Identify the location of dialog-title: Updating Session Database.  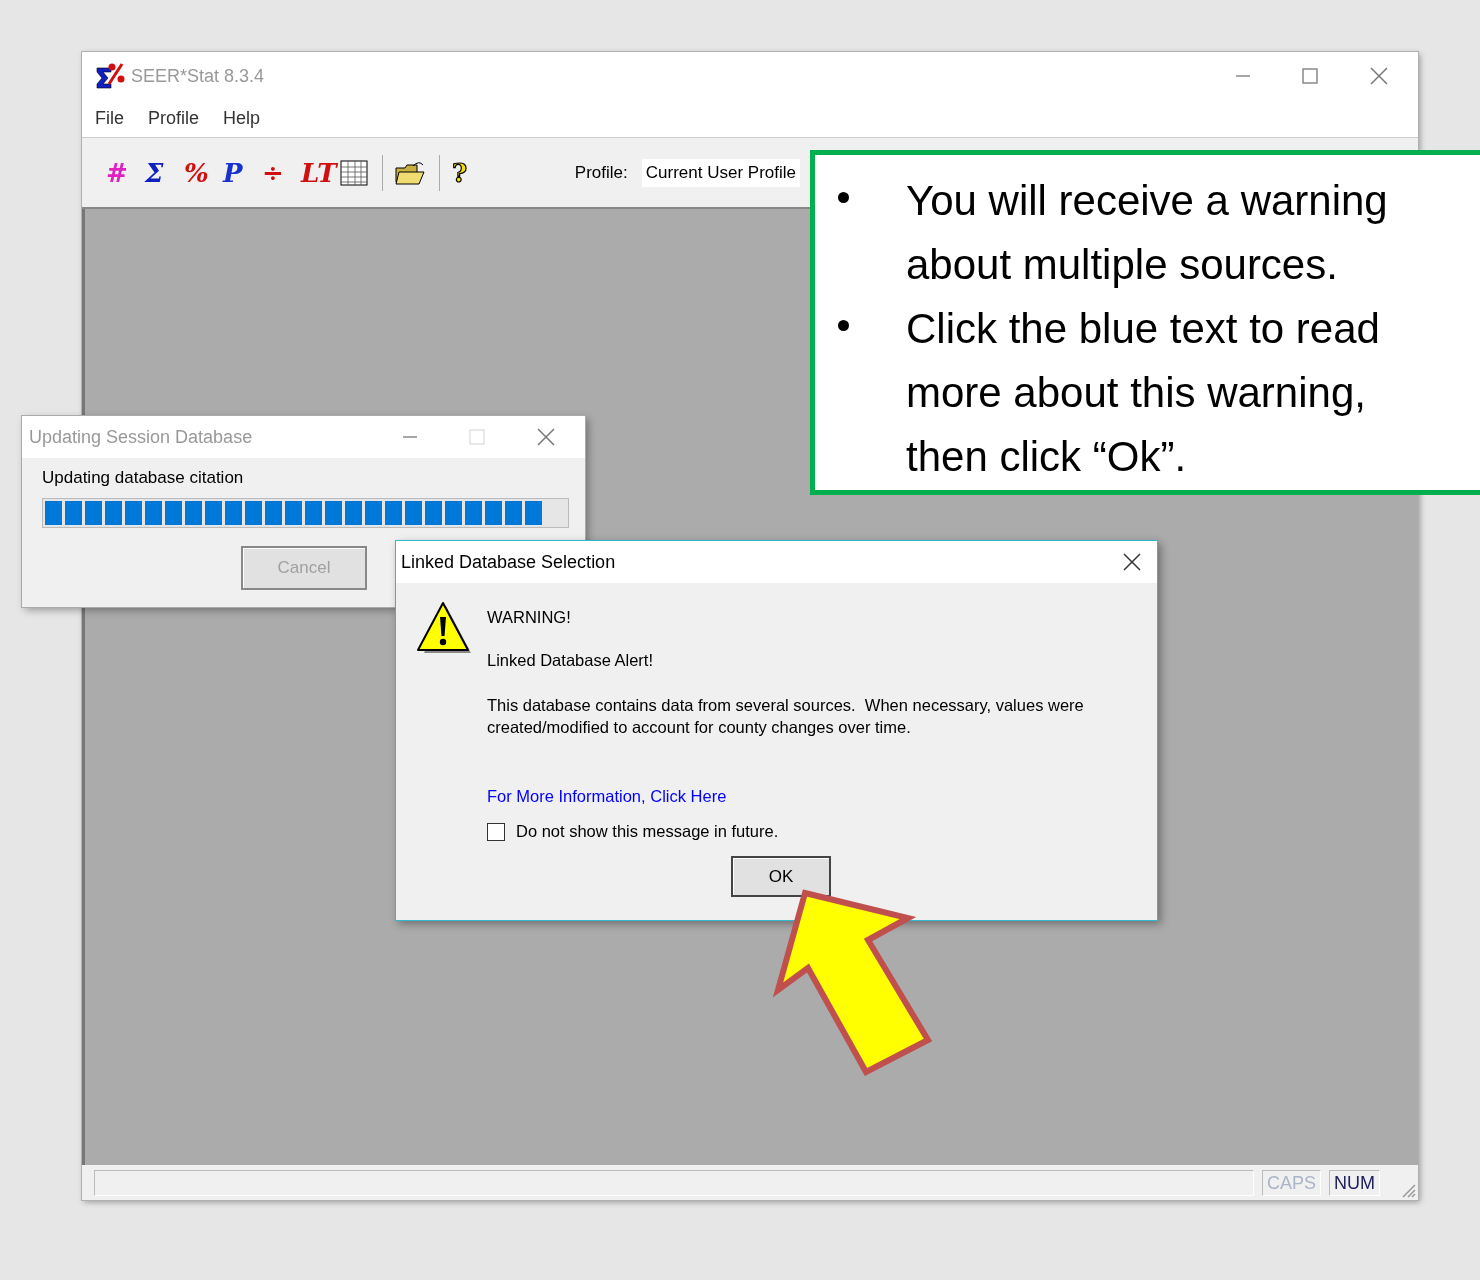
(141, 437).